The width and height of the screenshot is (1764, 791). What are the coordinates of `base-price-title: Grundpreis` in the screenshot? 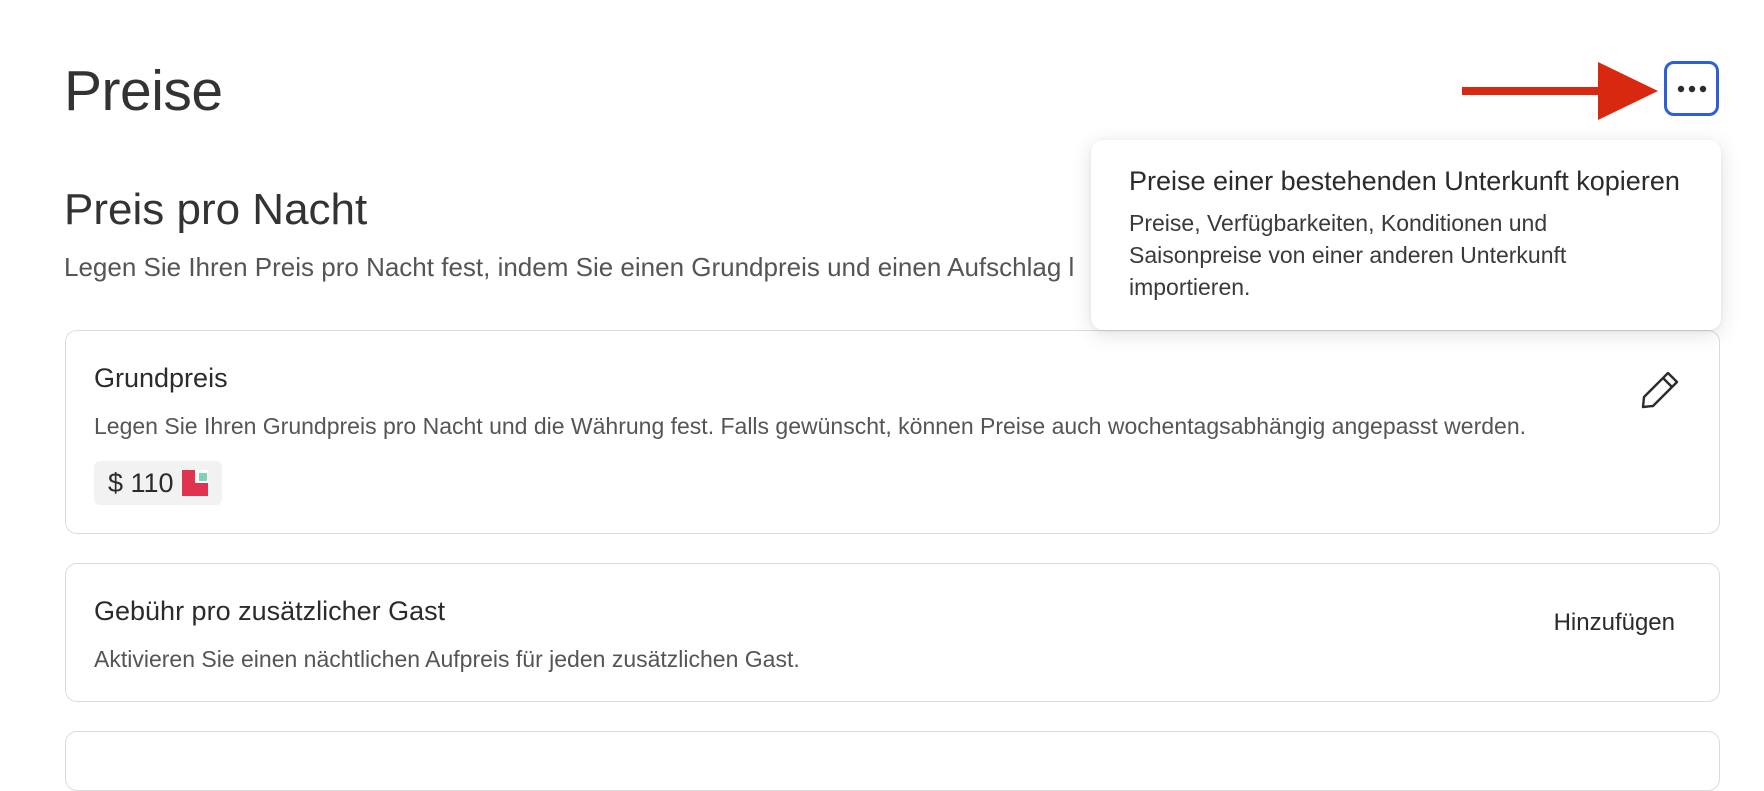 It's located at (161, 378).